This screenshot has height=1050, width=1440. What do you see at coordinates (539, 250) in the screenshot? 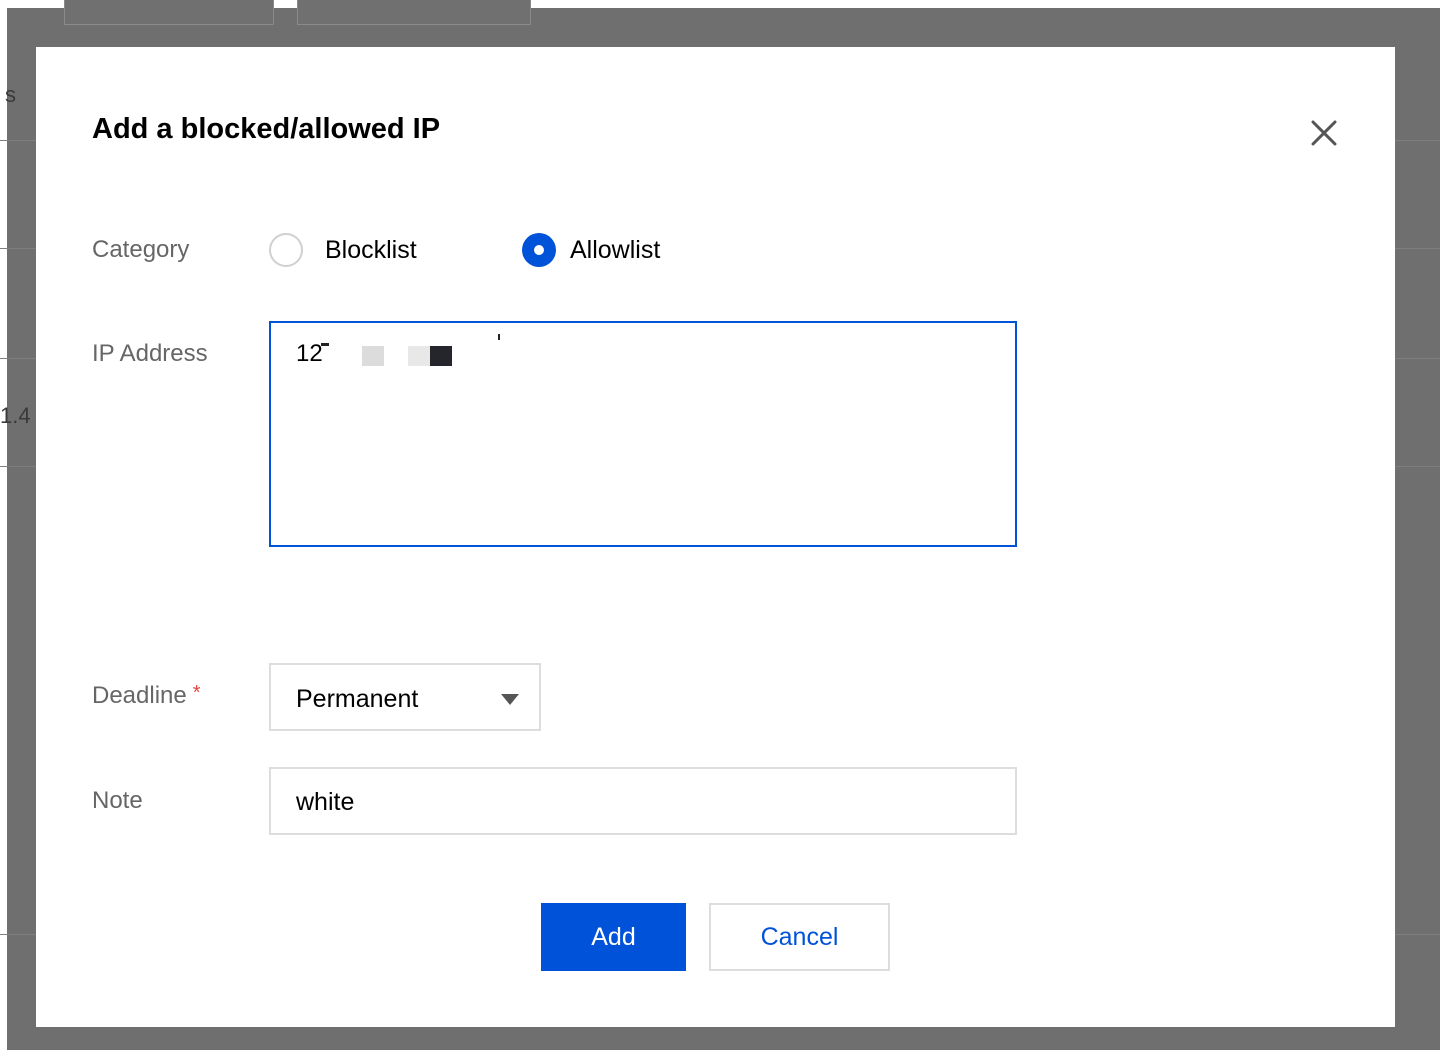
I see `radio-checked-icon` at bounding box center [539, 250].